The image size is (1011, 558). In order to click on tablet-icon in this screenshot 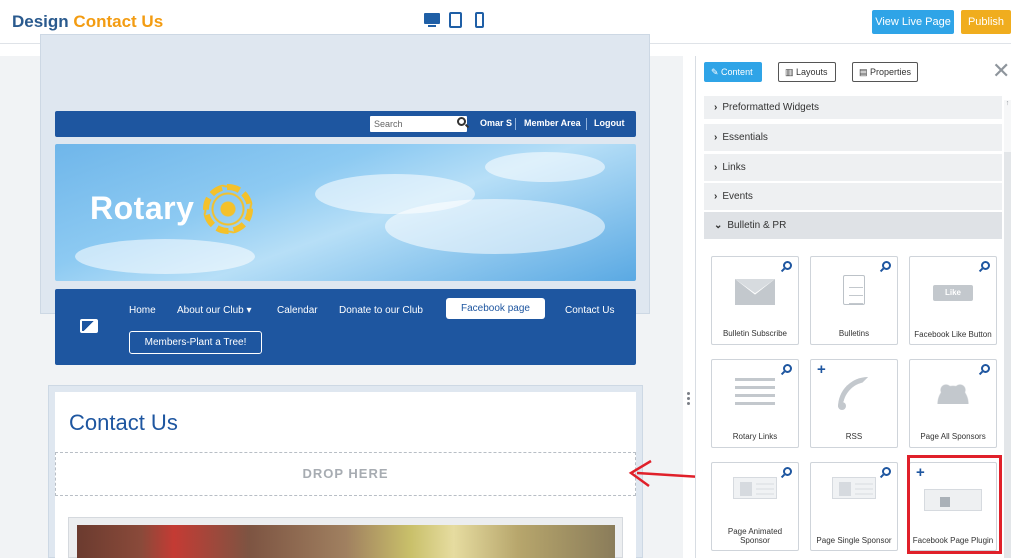, I will do `click(456, 20)`.